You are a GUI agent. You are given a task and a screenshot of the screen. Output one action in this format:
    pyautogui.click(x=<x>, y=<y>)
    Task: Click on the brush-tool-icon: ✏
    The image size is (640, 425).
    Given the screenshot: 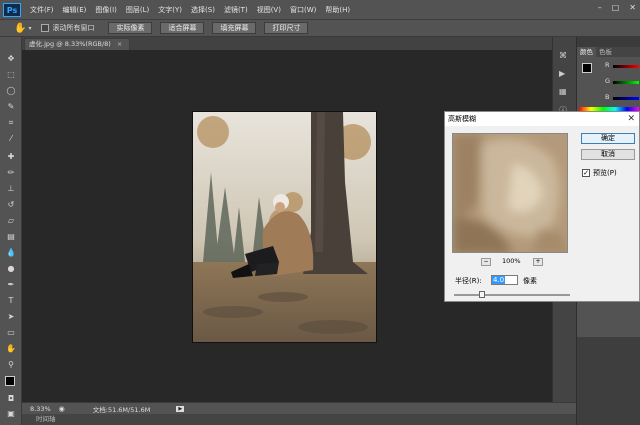 What is the action you would take?
    pyautogui.click(x=11, y=173)
    